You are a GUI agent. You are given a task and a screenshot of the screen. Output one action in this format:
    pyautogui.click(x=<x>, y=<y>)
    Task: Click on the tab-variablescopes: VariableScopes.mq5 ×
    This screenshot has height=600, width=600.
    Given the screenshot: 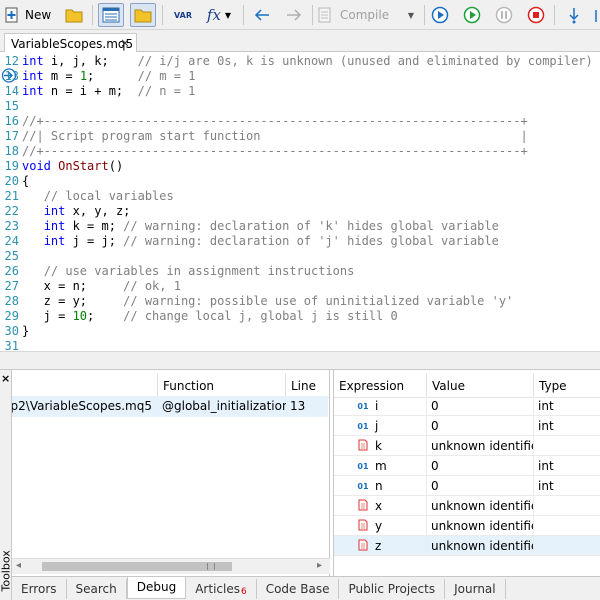 What is the action you would take?
    pyautogui.click(x=70, y=43)
    